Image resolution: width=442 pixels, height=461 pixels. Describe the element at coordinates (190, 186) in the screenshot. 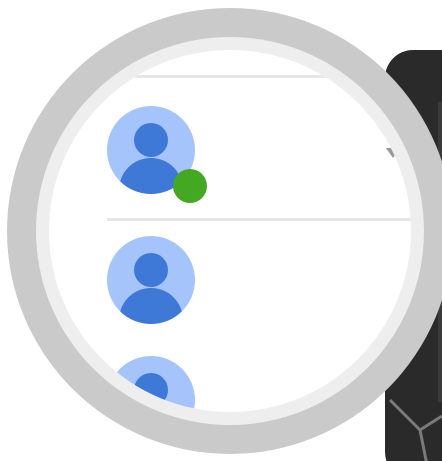

I see `online-status-icon` at that location.